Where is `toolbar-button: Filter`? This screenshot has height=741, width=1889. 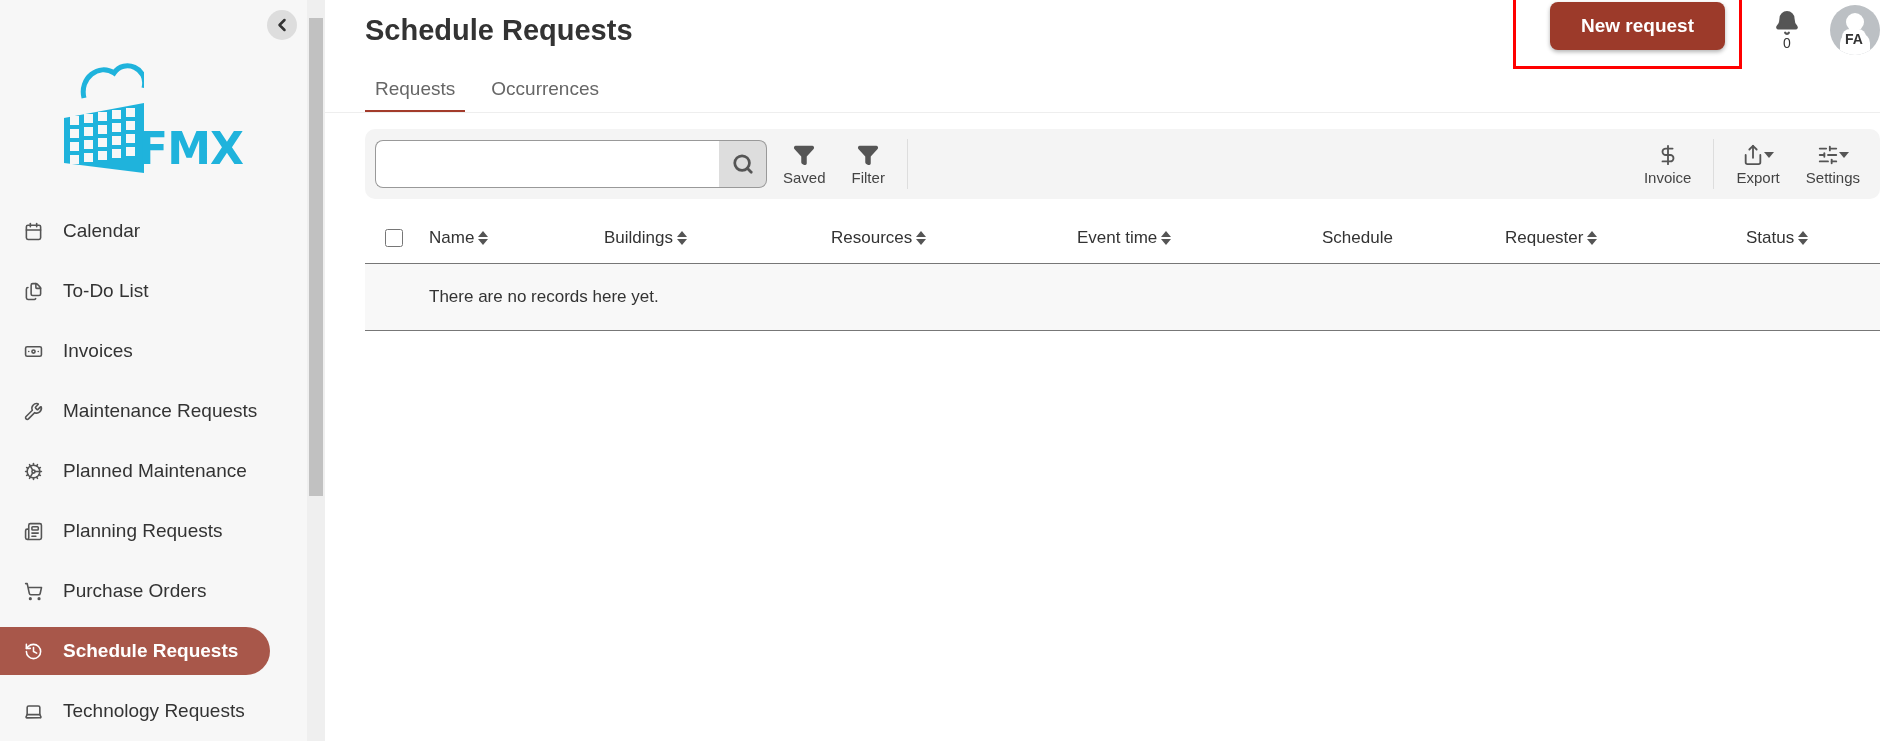 toolbar-button: Filter is located at coordinates (868, 164).